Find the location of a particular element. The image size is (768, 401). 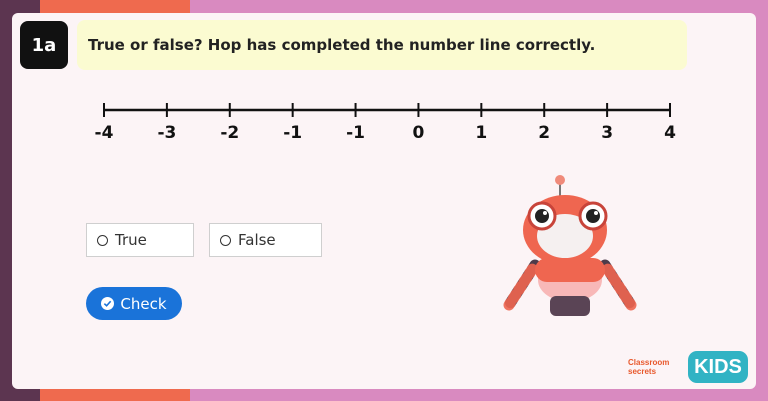

number-line-label: 1 is located at coordinates (481, 133).